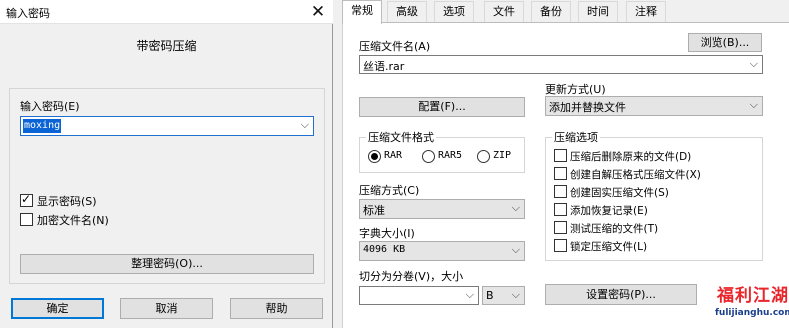 This screenshot has height=328, width=789. I want to click on password-dialog-title: 输入密码, so click(28, 13).